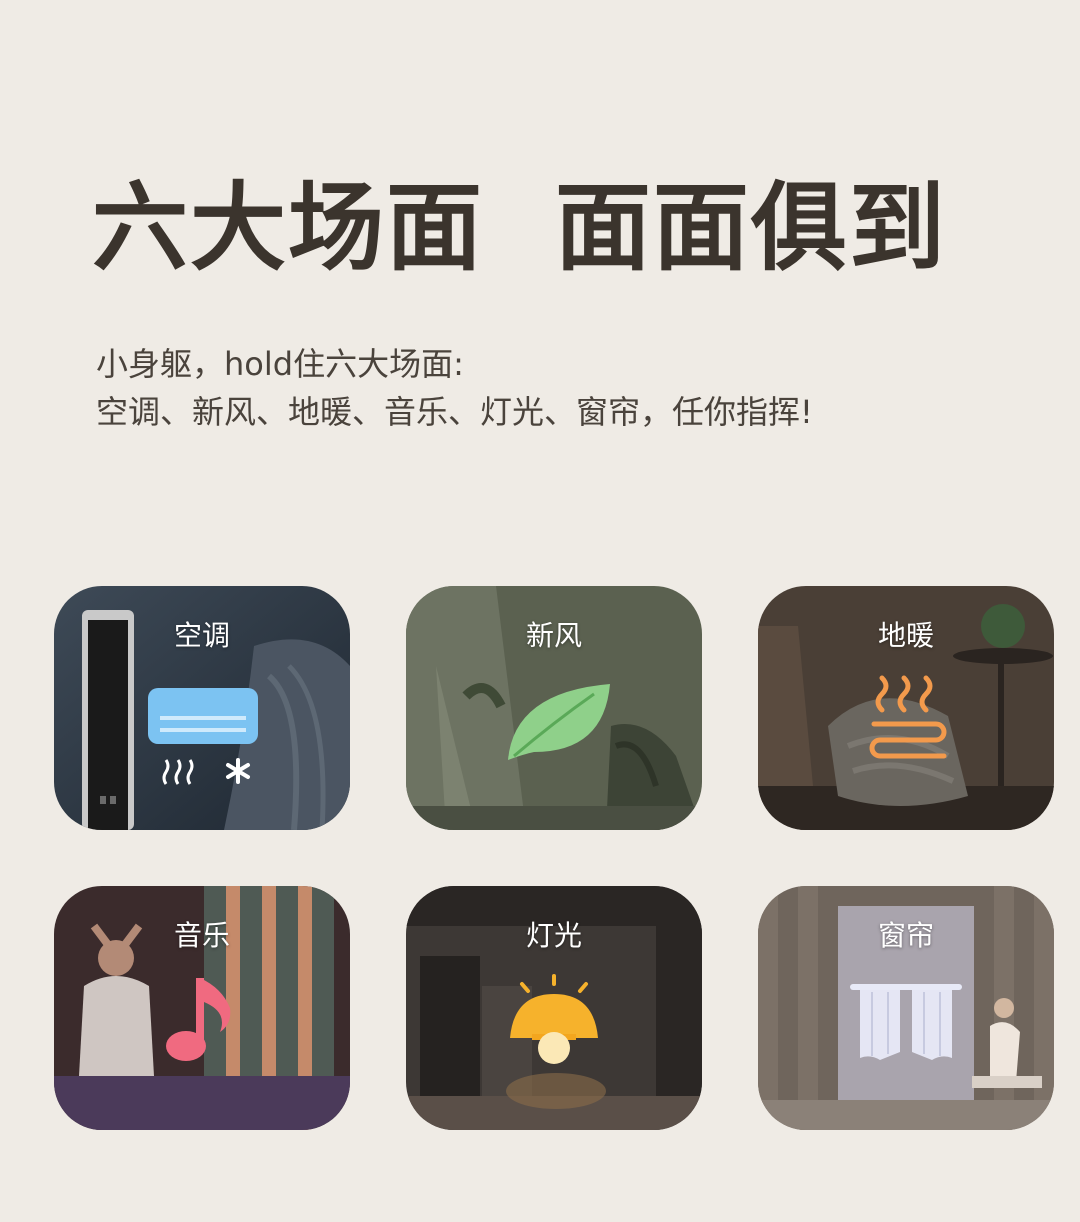 This screenshot has height=1222, width=1080. What do you see at coordinates (280, 364) in the screenshot?
I see `subtitle-line-1: 小身躯，hold住六大场面:` at bounding box center [280, 364].